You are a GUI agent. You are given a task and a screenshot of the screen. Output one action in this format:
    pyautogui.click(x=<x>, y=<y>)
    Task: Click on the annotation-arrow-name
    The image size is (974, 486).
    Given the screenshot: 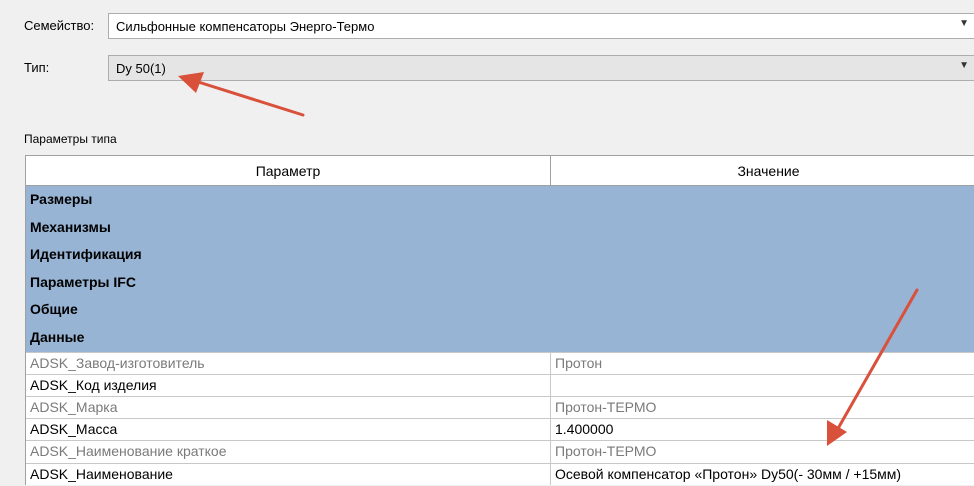 What is the action you would take?
    pyautogui.click(x=876, y=361)
    